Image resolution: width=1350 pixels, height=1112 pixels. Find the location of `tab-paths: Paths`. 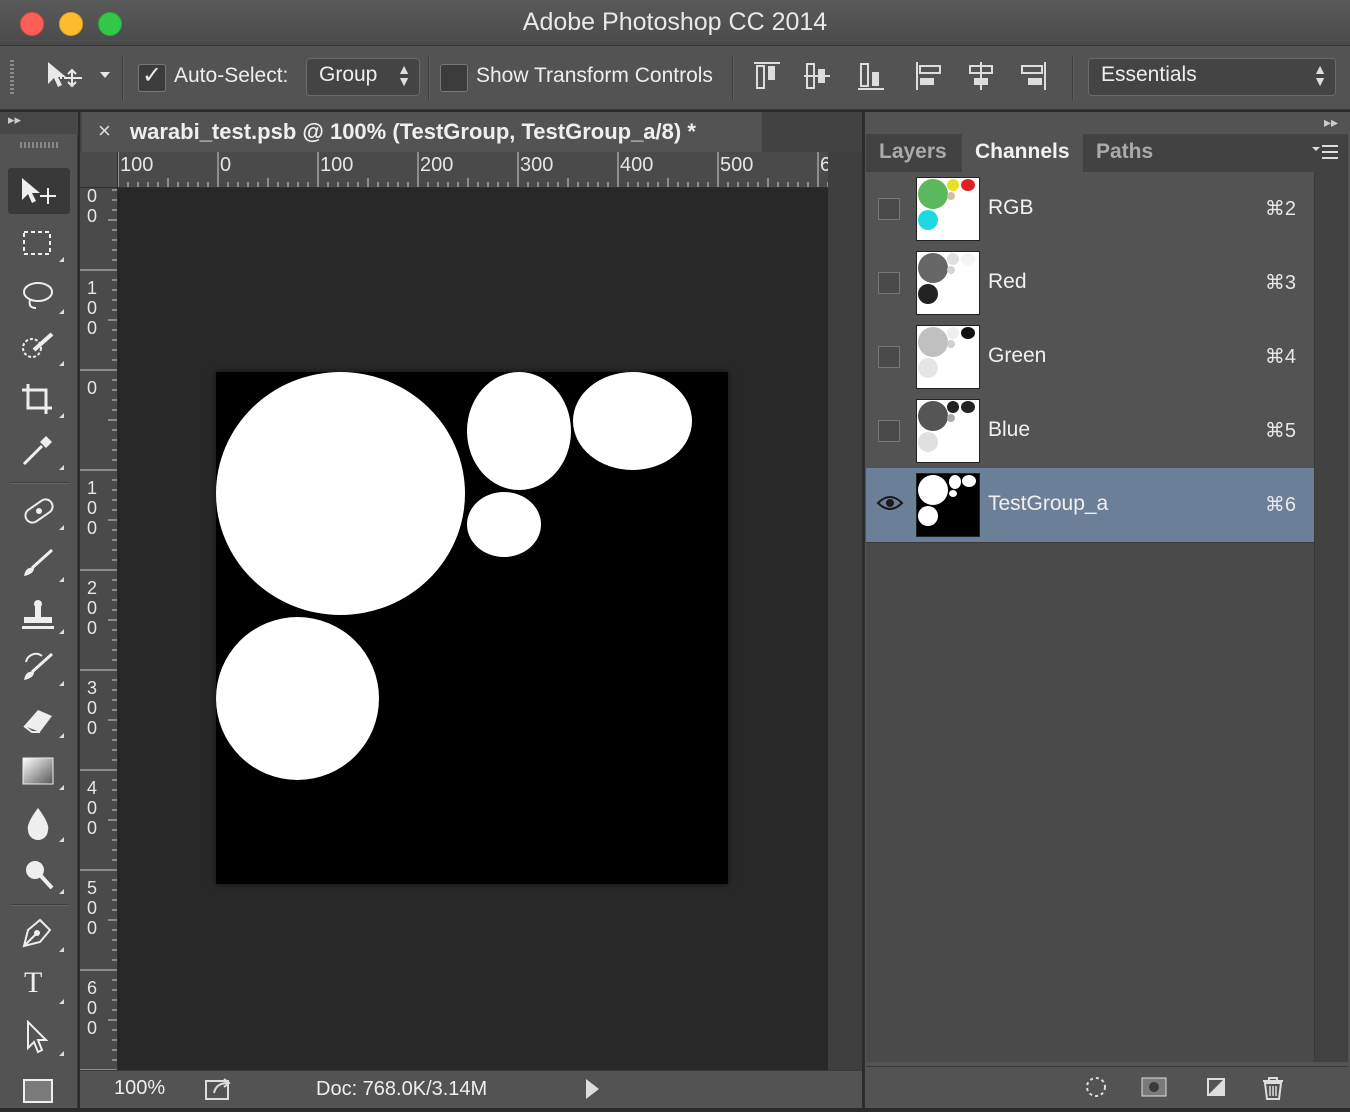

tab-paths: Paths is located at coordinates (1124, 153).